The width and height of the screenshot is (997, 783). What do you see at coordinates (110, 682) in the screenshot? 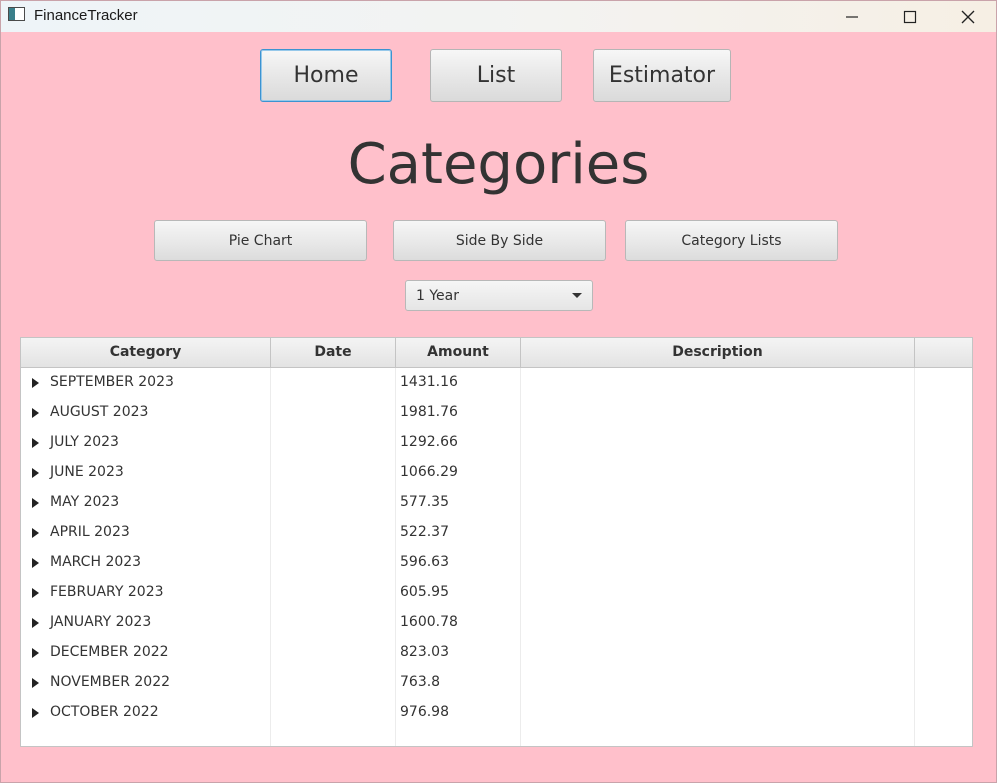
I see `category-cell: NOVEMBER 2022` at bounding box center [110, 682].